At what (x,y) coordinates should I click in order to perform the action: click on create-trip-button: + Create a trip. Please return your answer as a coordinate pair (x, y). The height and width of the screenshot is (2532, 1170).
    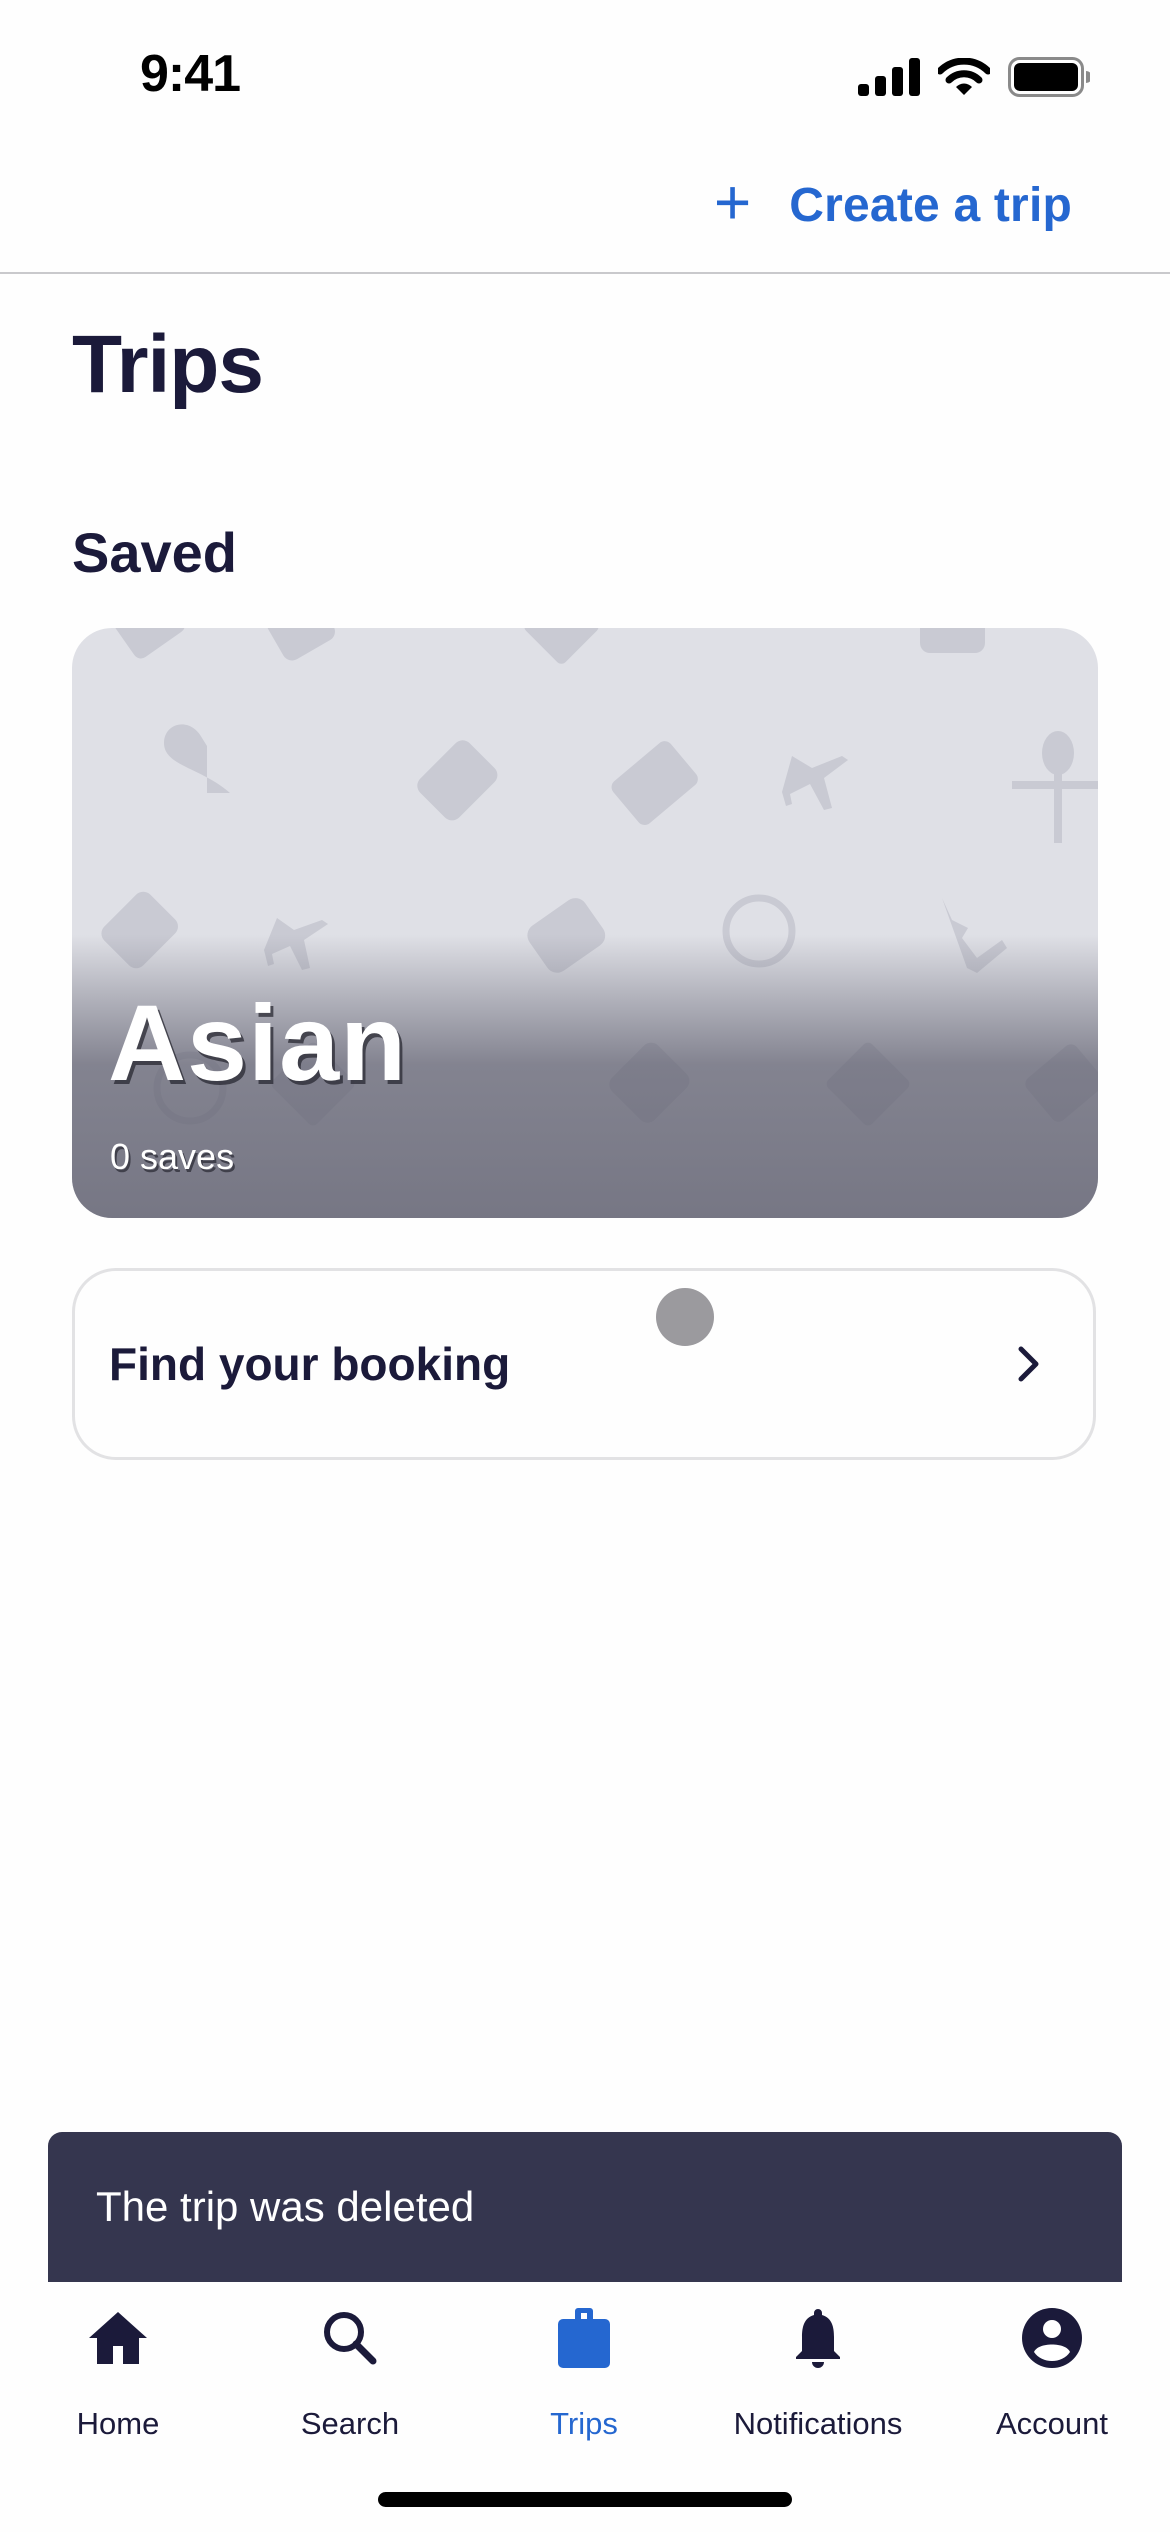
    Looking at the image, I should click on (893, 202).